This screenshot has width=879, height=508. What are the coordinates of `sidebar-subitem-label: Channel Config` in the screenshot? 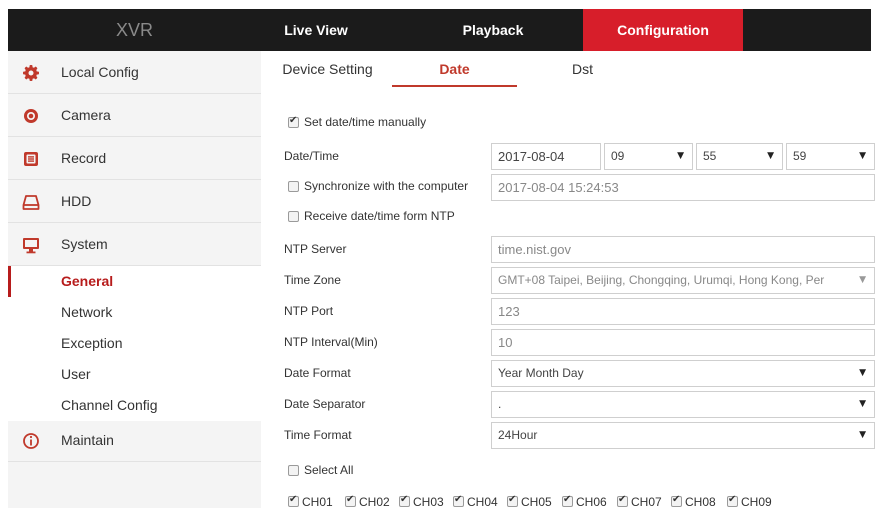 It's located at (109, 405).